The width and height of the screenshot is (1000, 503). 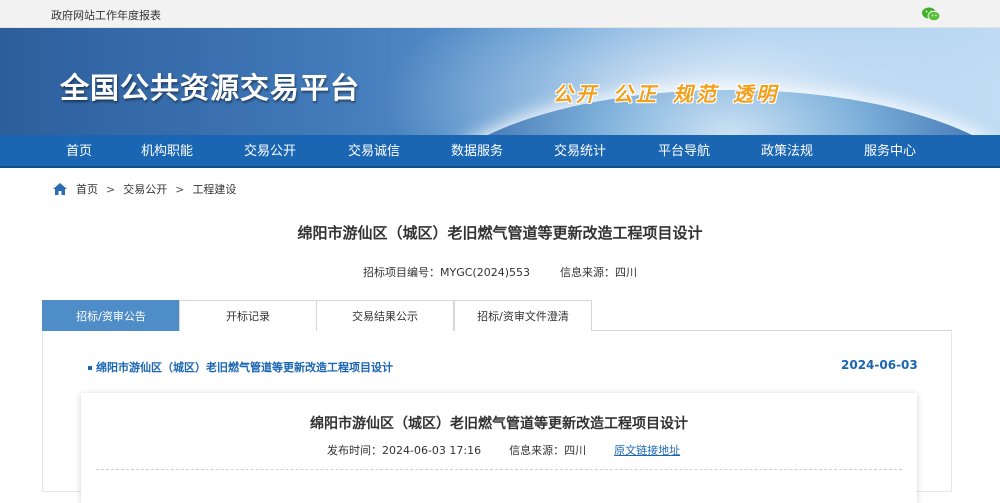 What do you see at coordinates (890, 151) in the screenshot?
I see `nav-item-service-center: 服务中心` at bounding box center [890, 151].